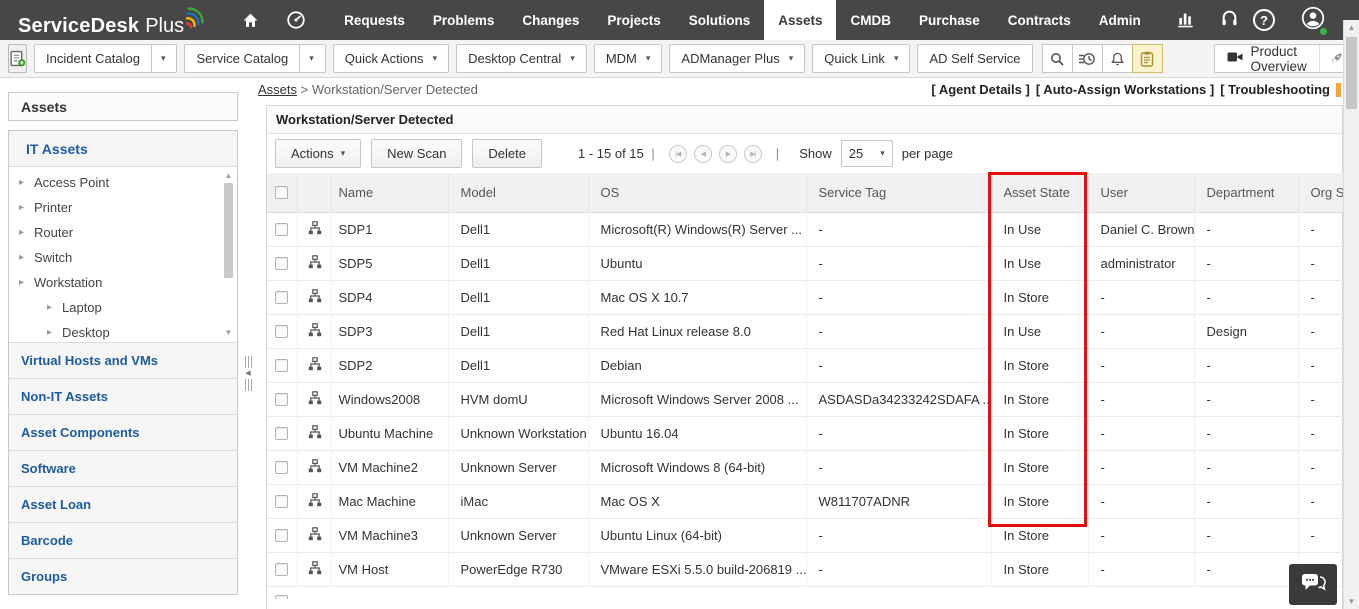  I want to click on sidebar-section-non-it-assets: Non-IT Assets, so click(123, 396).